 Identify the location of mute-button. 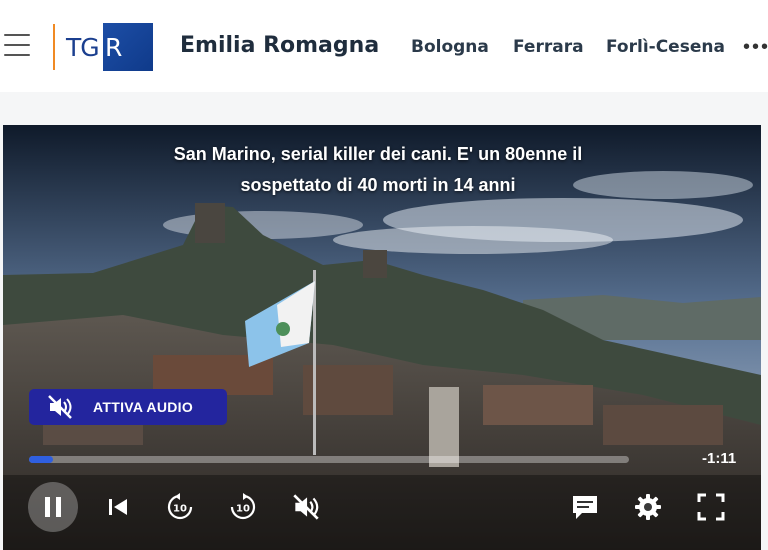
(306, 507).